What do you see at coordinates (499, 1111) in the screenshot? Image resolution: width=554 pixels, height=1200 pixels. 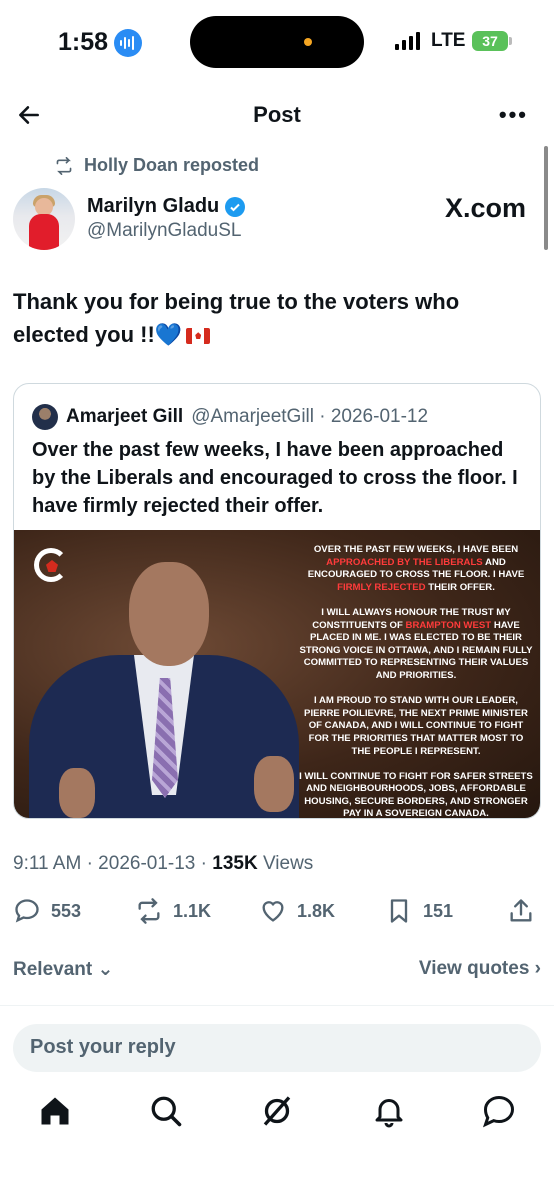 I see `messages-icon` at bounding box center [499, 1111].